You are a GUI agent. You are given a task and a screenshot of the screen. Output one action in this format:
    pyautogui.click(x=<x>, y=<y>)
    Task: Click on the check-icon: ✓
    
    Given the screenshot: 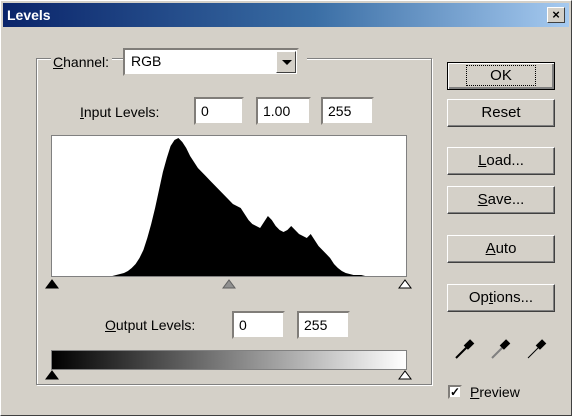 What is the action you would take?
    pyautogui.click(x=455, y=392)
    